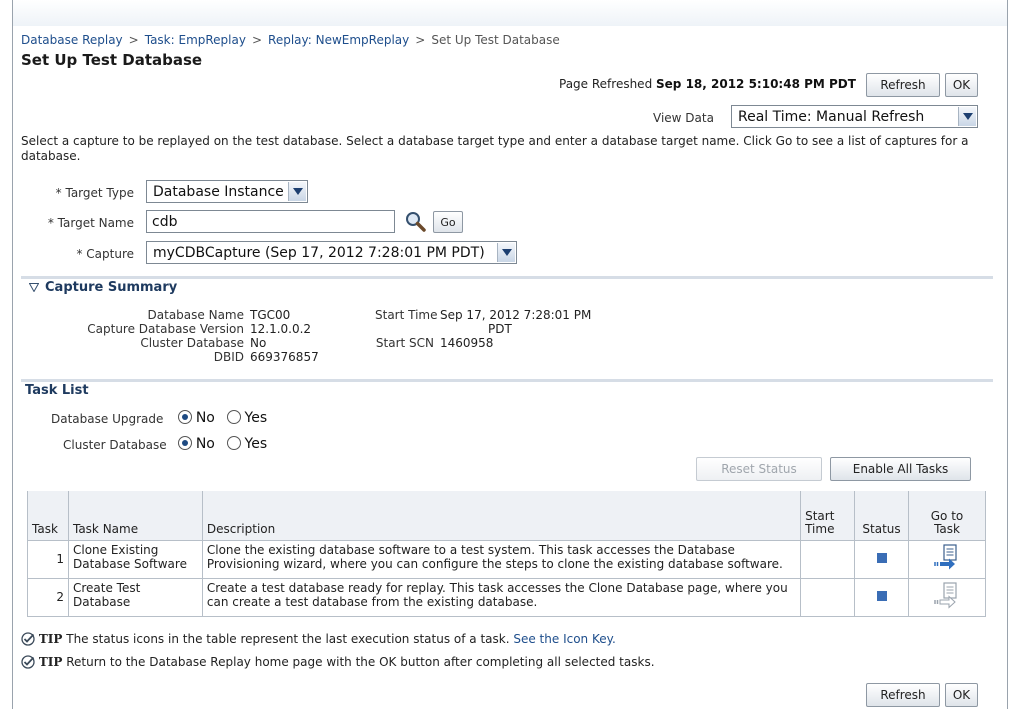 This screenshot has height=709, width=1021. I want to click on footer-refresh-button: Refresh, so click(903, 695).